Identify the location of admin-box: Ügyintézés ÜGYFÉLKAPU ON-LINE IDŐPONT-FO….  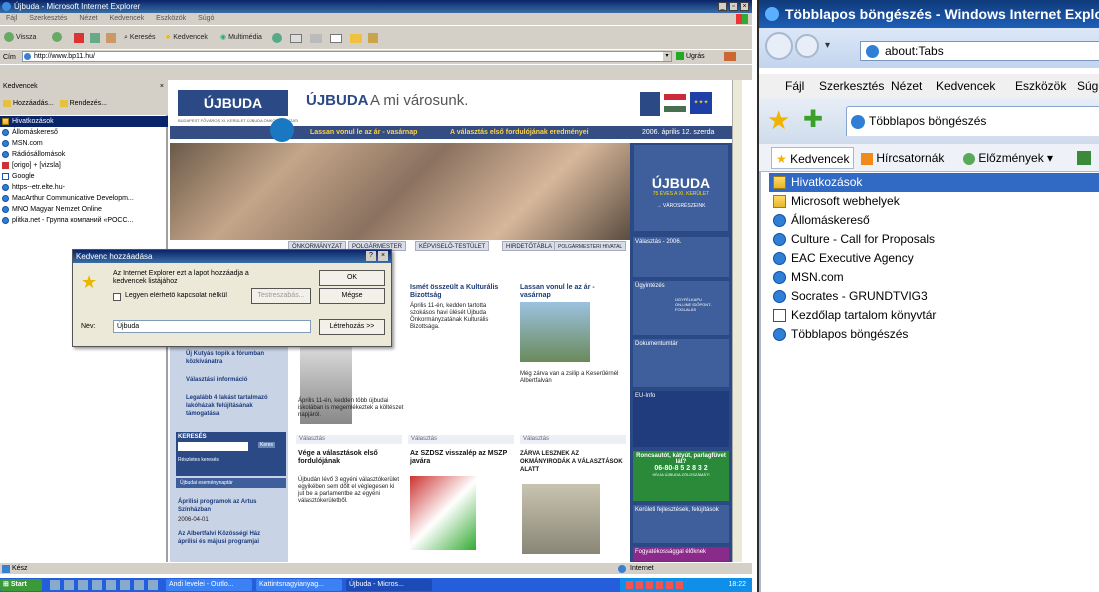
(681, 308).